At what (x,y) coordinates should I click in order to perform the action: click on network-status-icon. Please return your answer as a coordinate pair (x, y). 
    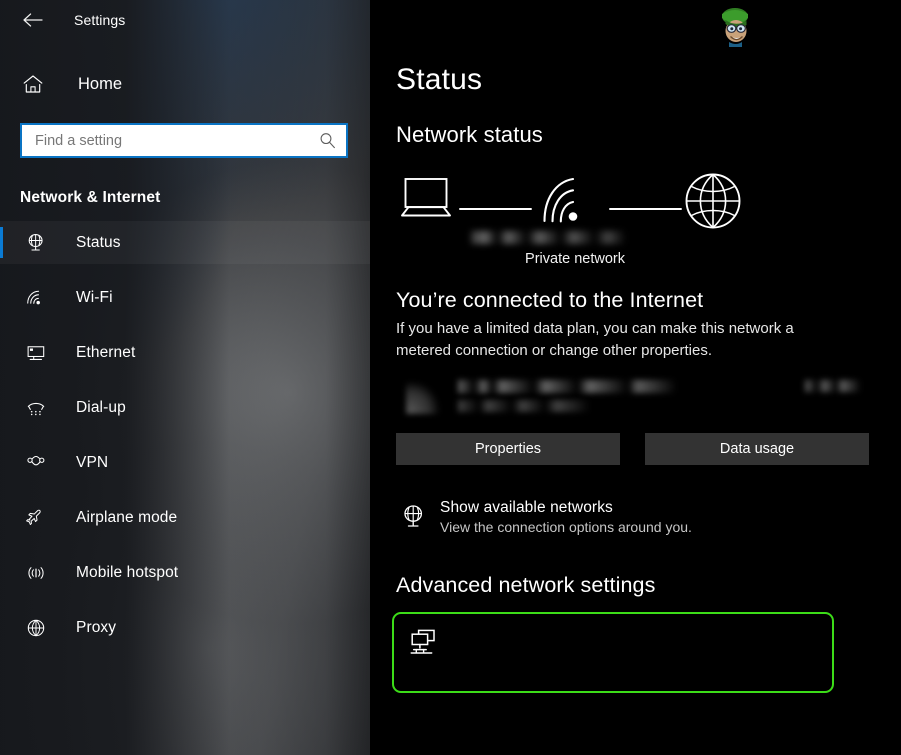
    Looking at the image, I should click on (36, 243).